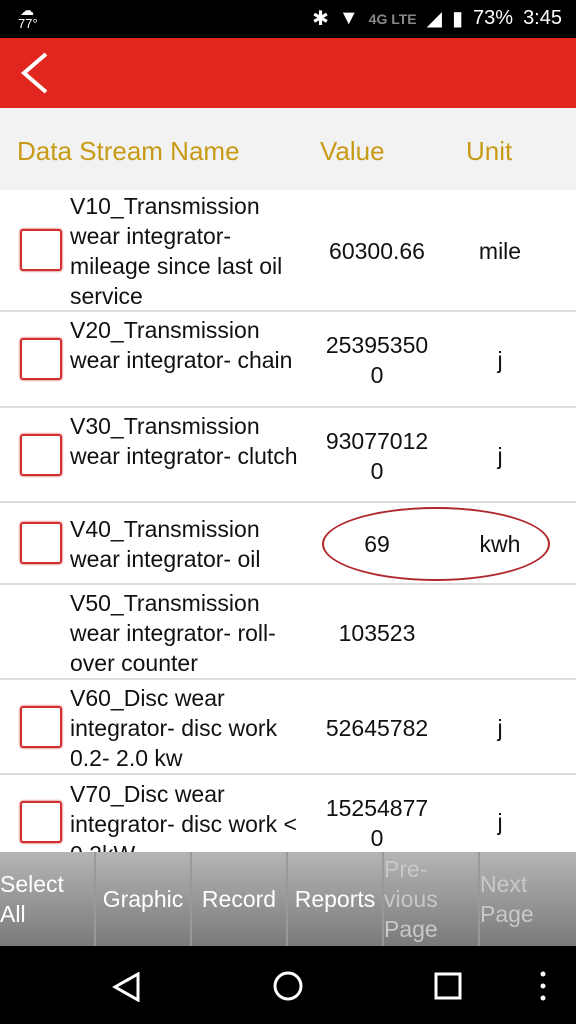 The image size is (576, 1024). What do you see at coordinates (320, 19) in the screenshot?
I see `bluetooth-icon: ✱` at bounding box center [320, 19].